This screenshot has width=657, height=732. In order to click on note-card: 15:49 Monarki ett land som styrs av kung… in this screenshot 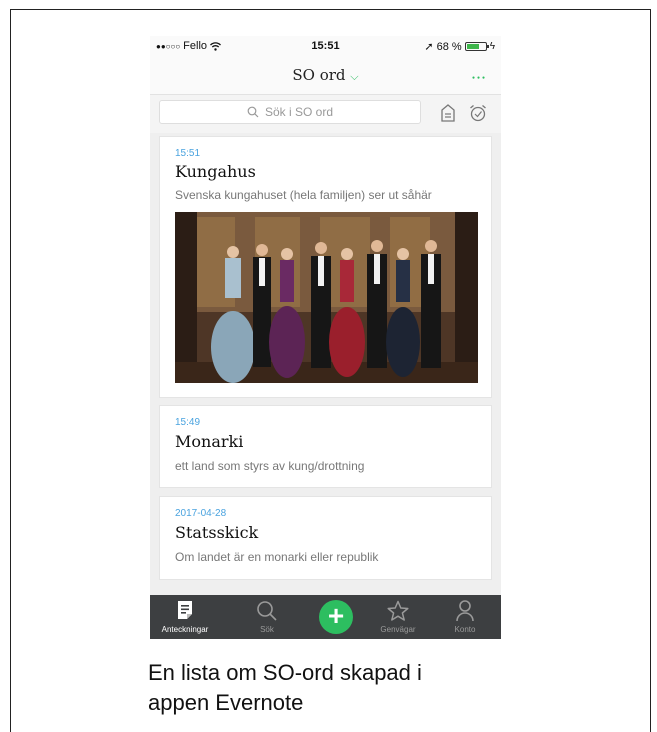, I will do `click(325, 446)`.